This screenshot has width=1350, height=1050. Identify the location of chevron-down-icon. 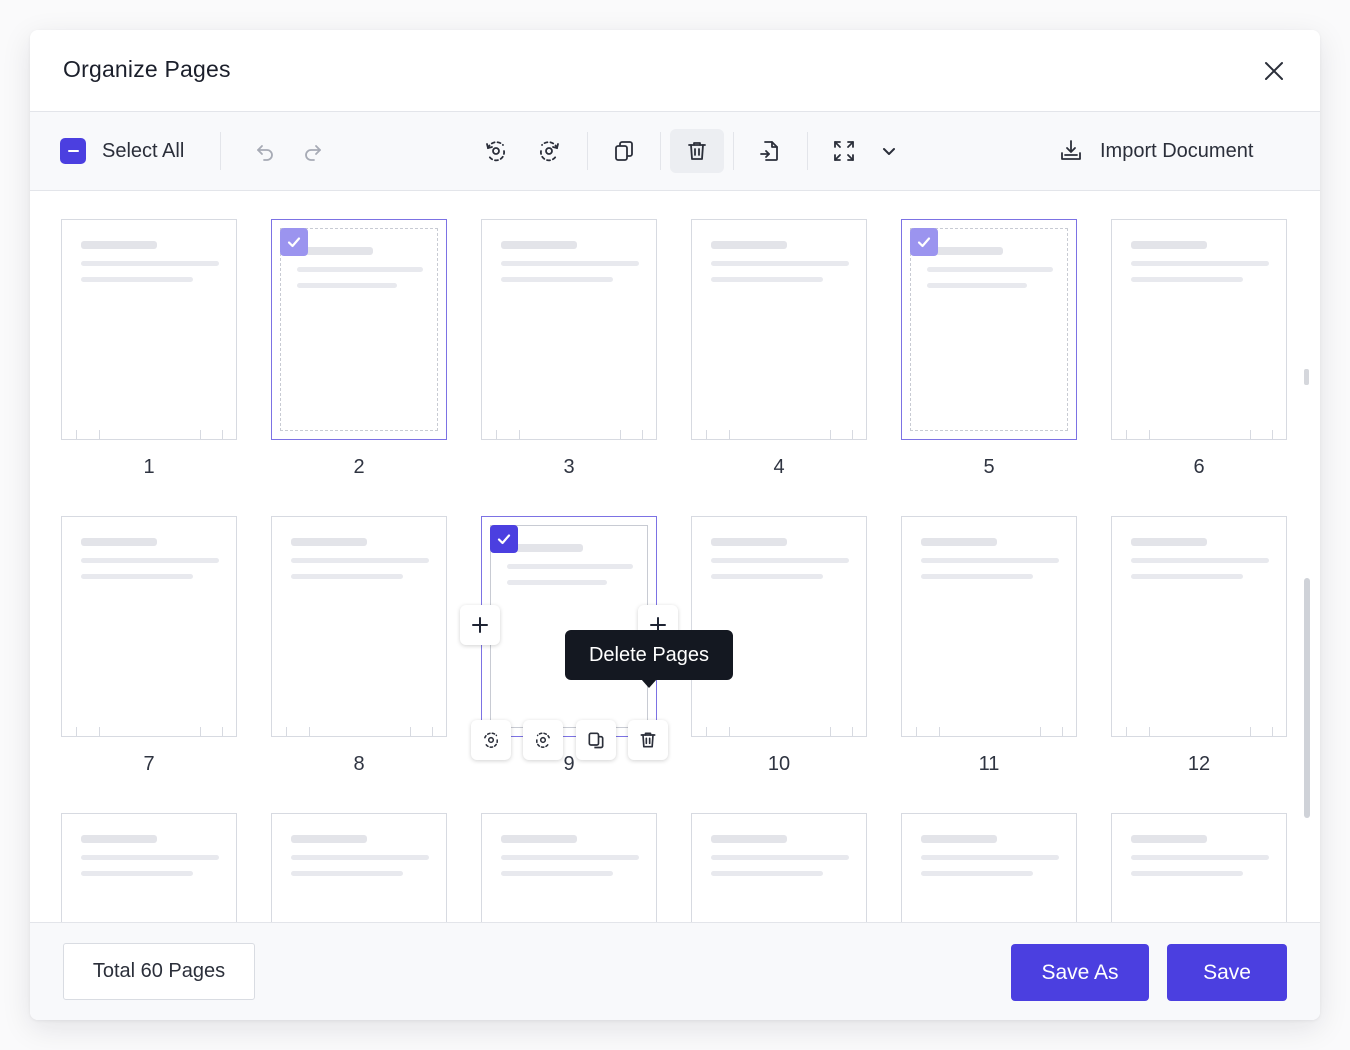
(889, 151).